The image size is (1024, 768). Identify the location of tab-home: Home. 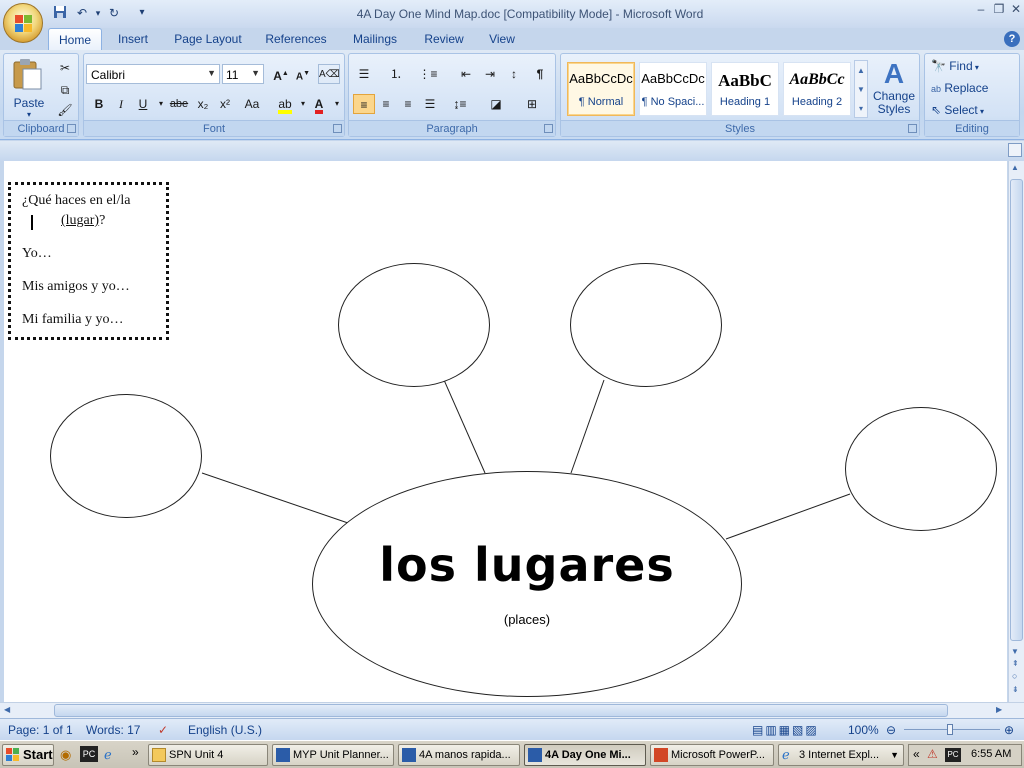
(75, 39).